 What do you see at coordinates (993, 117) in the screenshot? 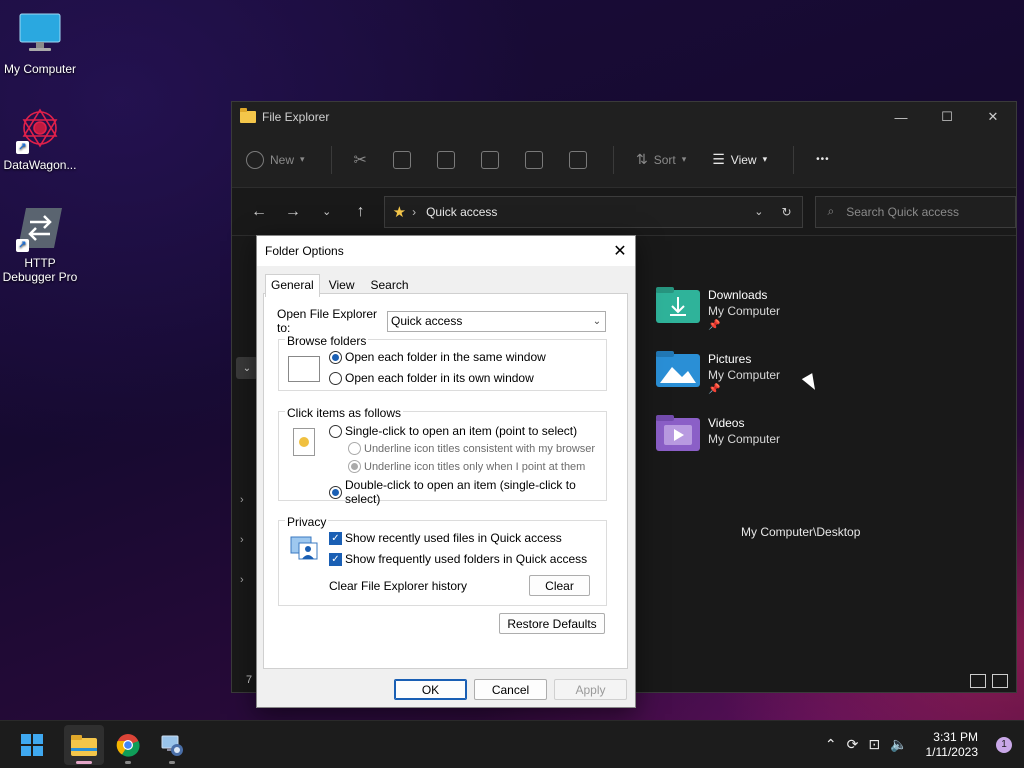
I see `close-button: ✕` at bounding box center [993, 117].